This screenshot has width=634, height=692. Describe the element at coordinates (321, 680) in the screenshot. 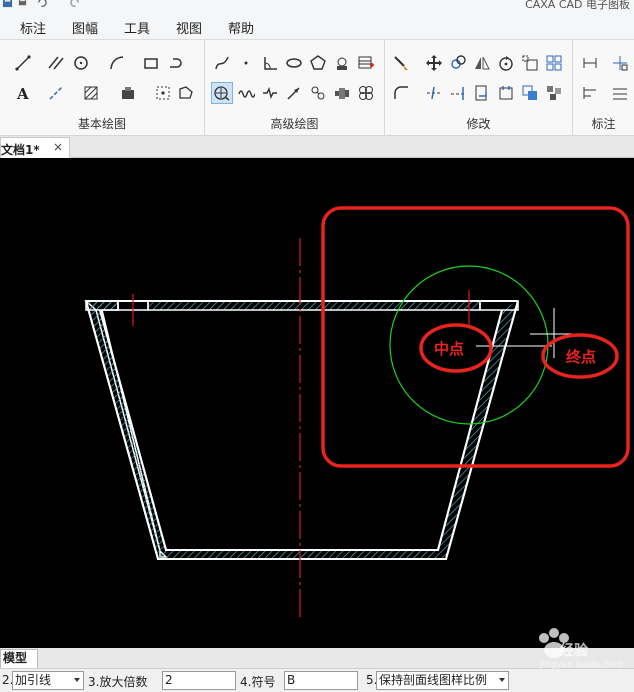

I see `symbol-input: B` at that location.